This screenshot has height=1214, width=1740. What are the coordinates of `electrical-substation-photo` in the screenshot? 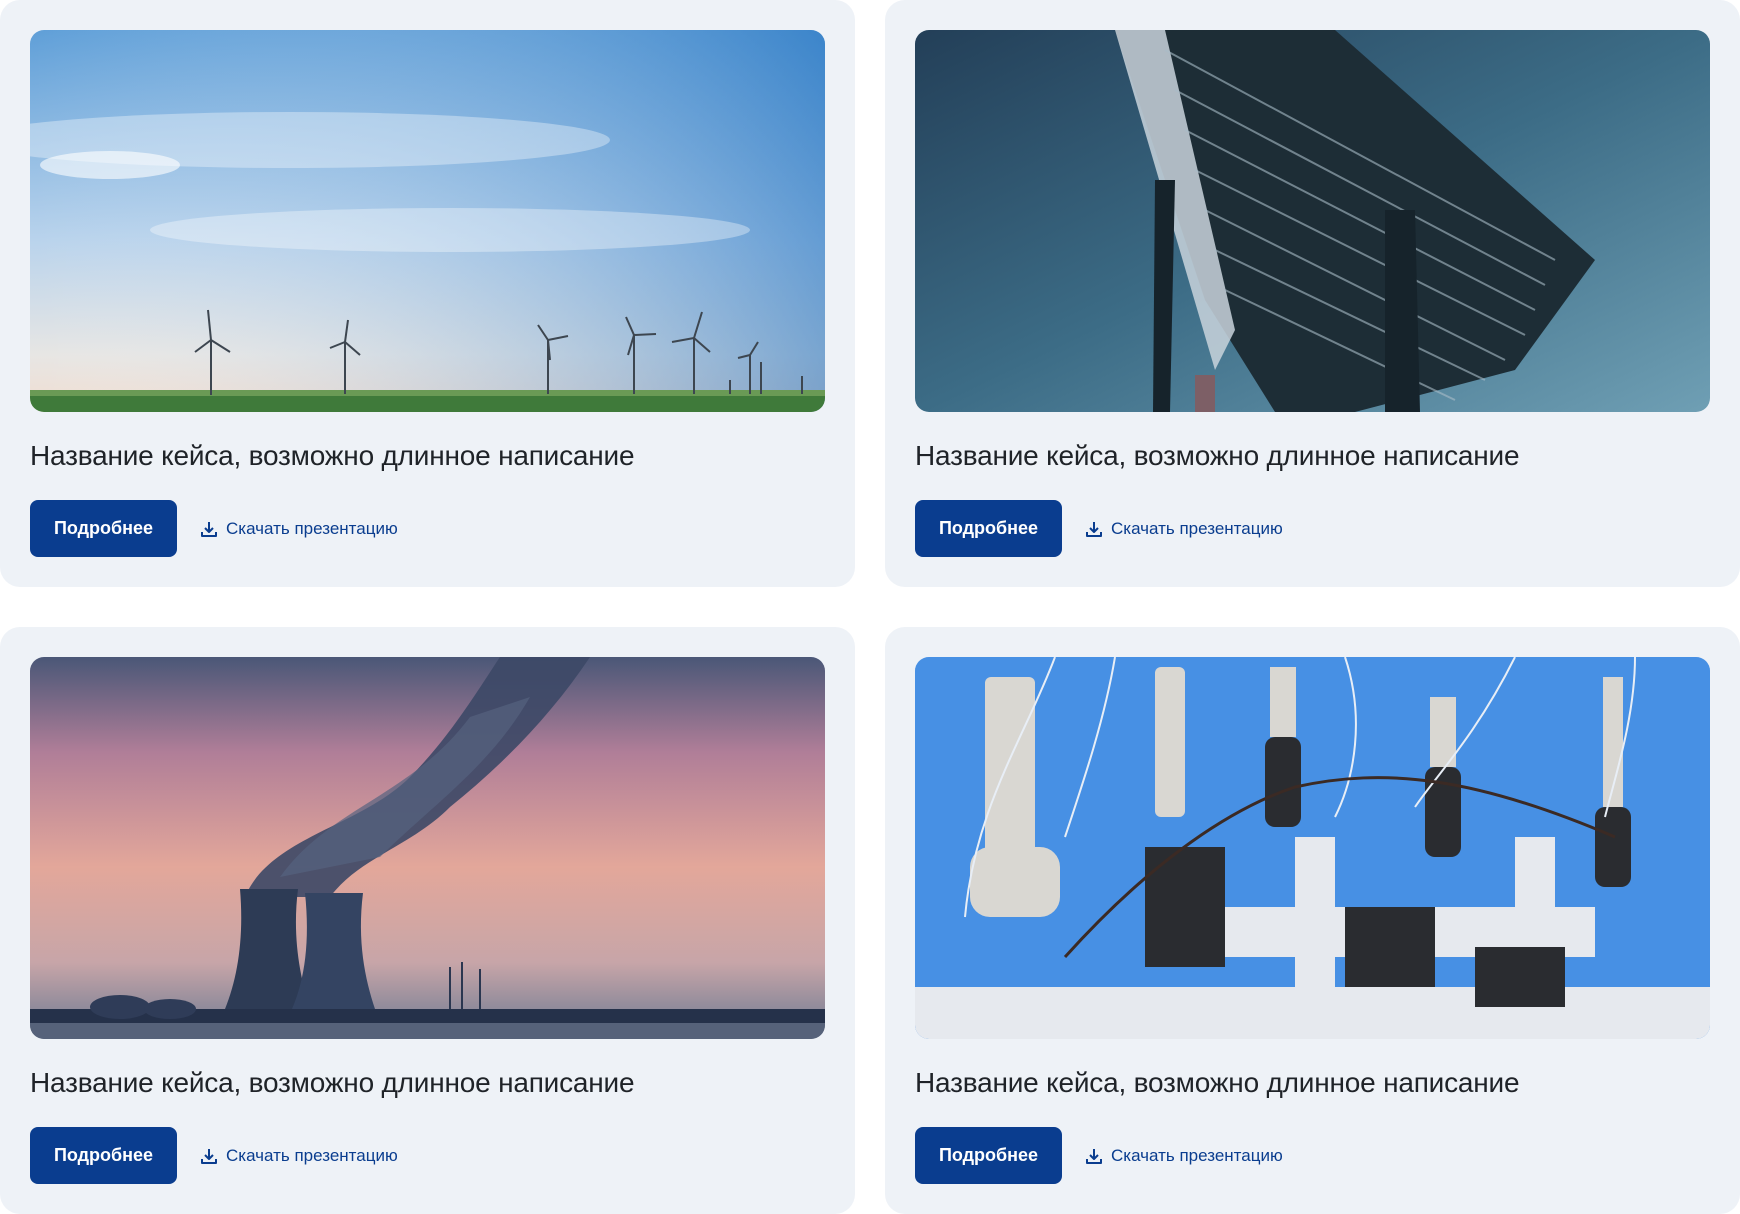 It's located at (1312, 848).